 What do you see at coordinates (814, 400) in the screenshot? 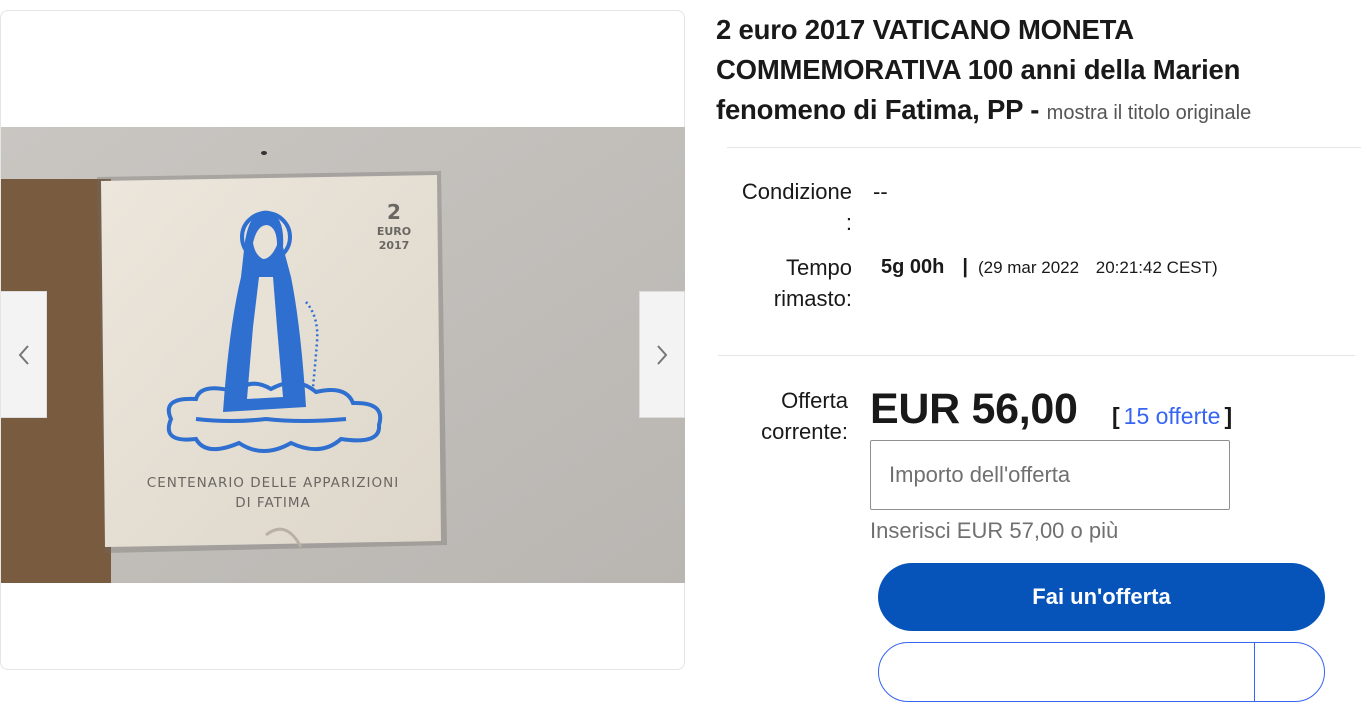
I see `current-bid-label-line1: Offerta` at bounding box center [814, 400].